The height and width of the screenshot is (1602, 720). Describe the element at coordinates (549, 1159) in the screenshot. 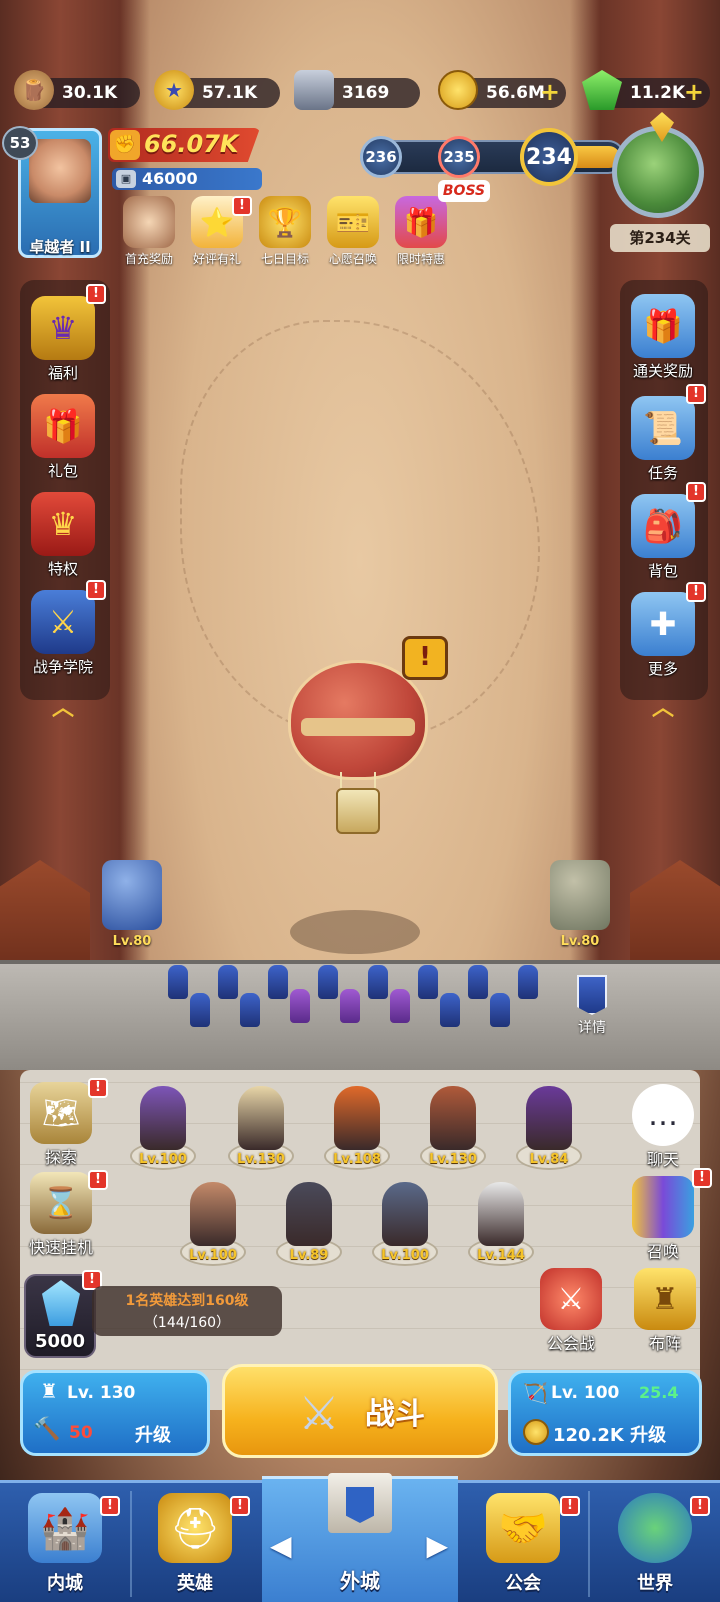

I see `hero-level: Lv.84` at that location.